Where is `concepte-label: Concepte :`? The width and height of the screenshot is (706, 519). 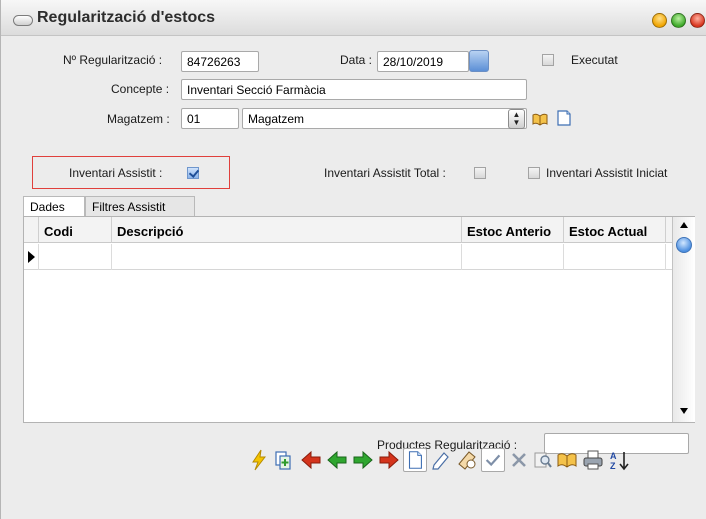
concepte-label: Concepte : is located at coordinates (140, 89).